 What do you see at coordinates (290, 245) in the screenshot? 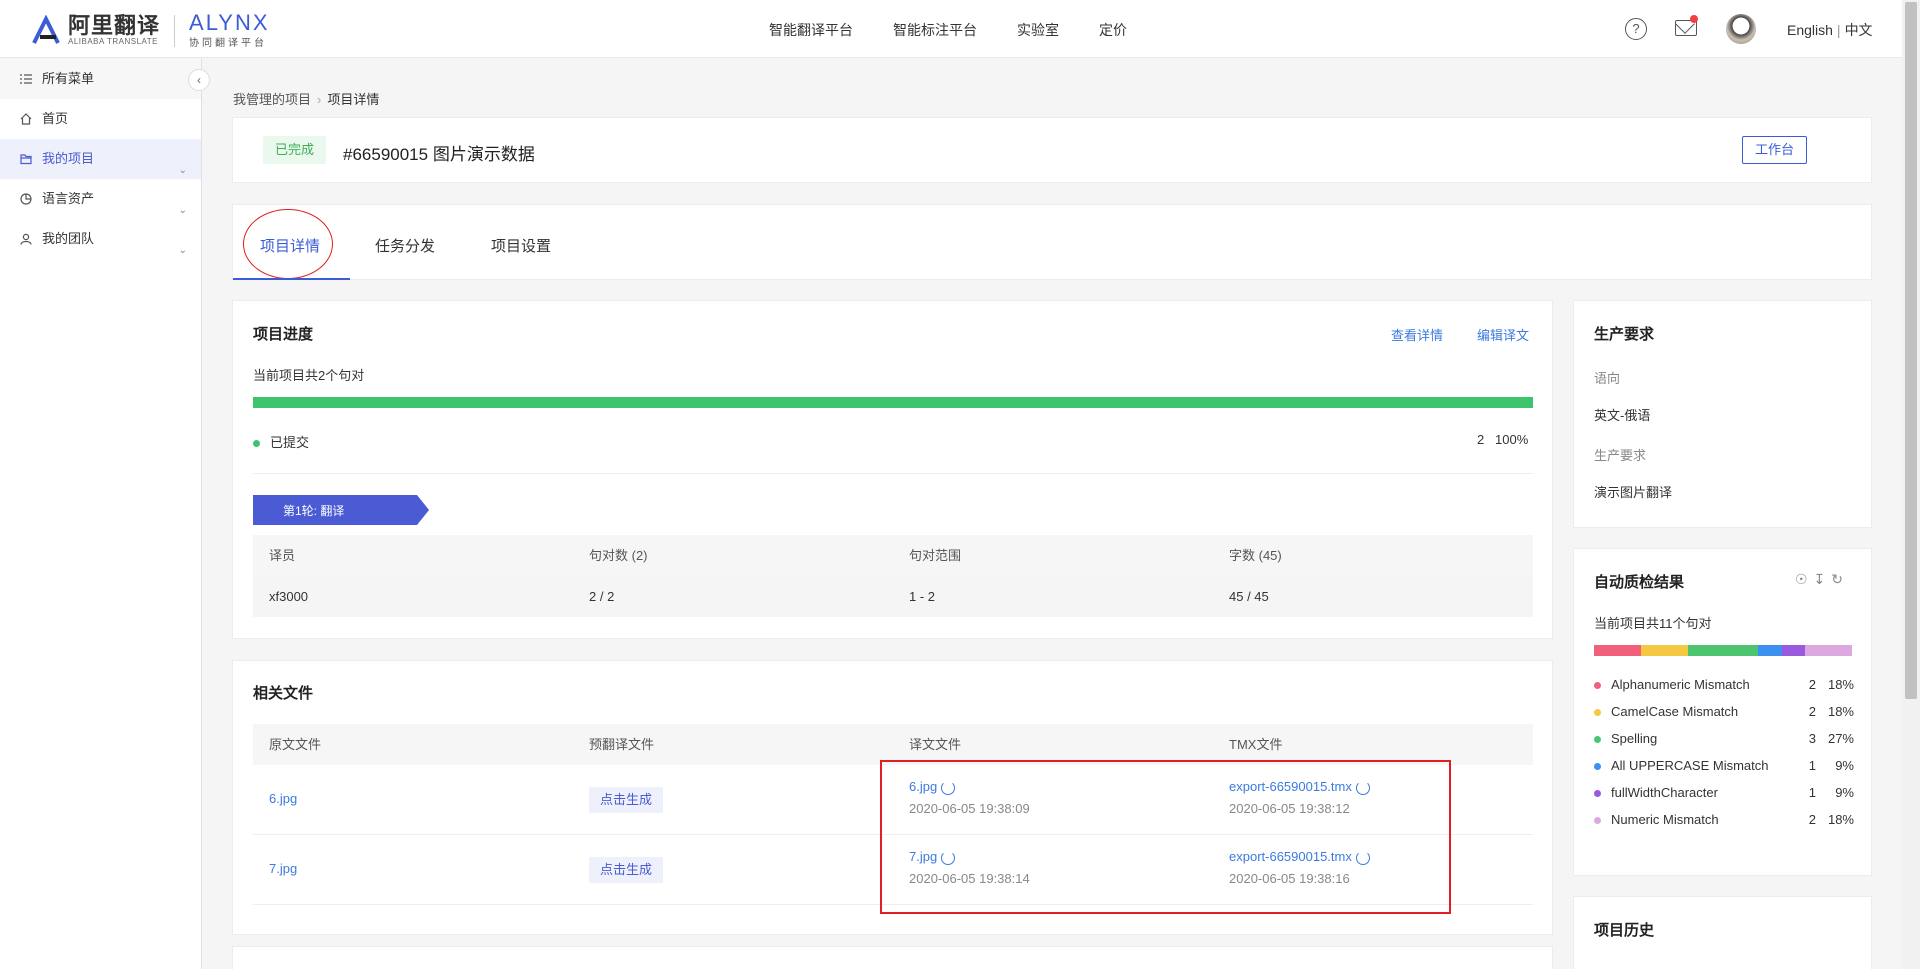
I see `tab-project-details: 项目详情` at bounding box center [290, 245].